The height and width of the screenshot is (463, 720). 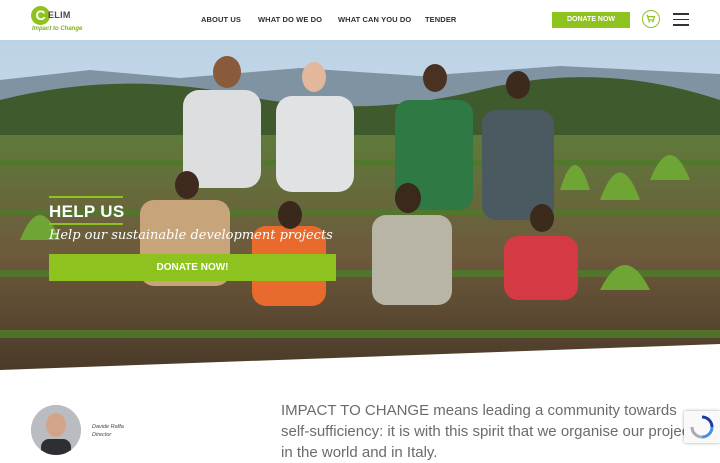 I want to click on cart-icon, so click(x=651, y=18).